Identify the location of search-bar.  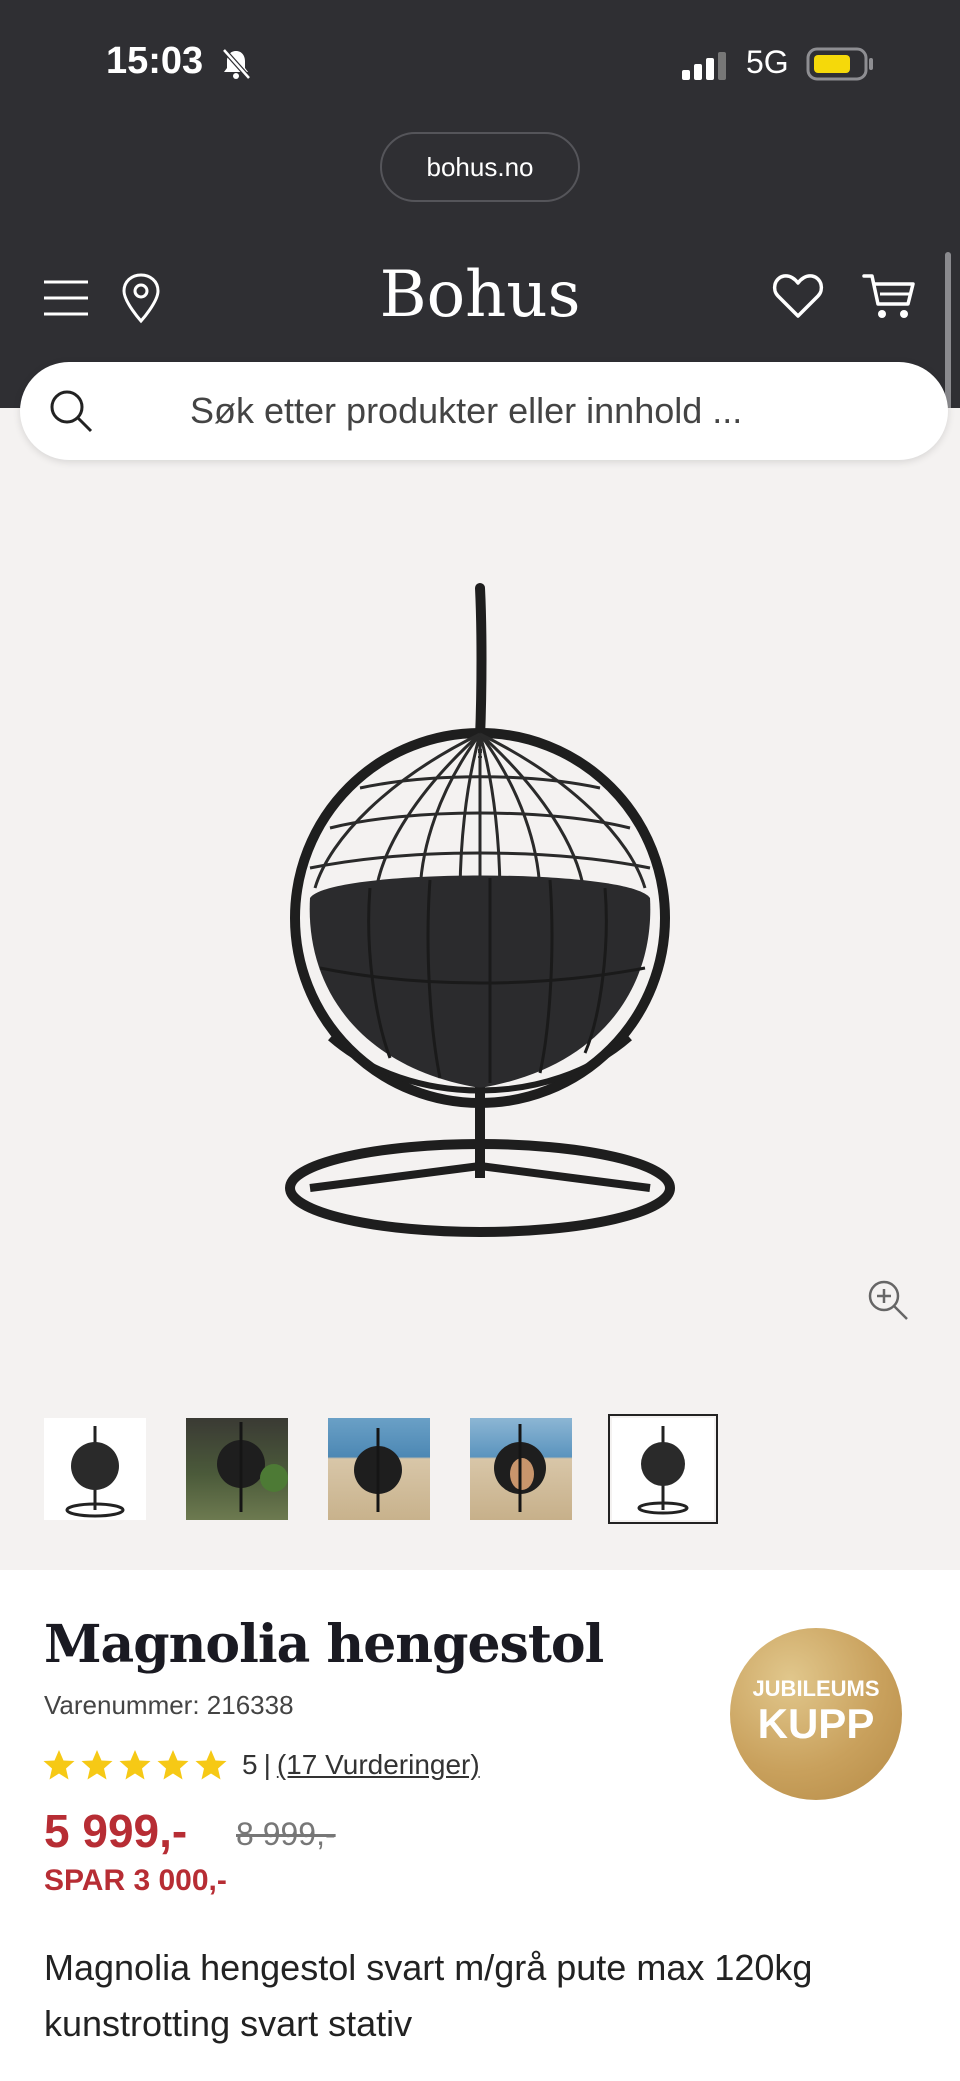
(484, 411).